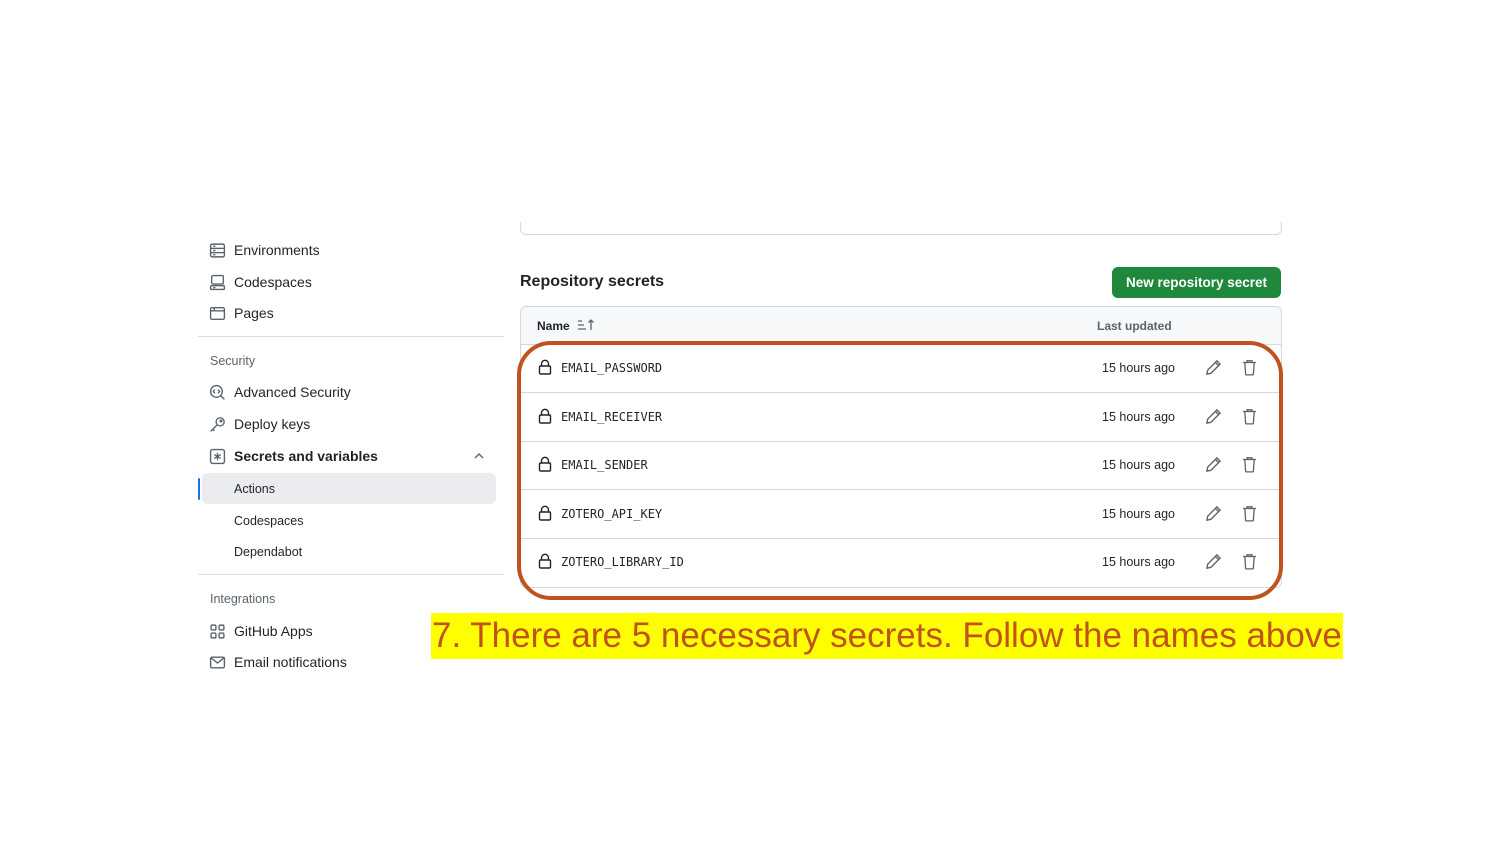  I want to click on security-group-heading: Security, so click(233, 361).